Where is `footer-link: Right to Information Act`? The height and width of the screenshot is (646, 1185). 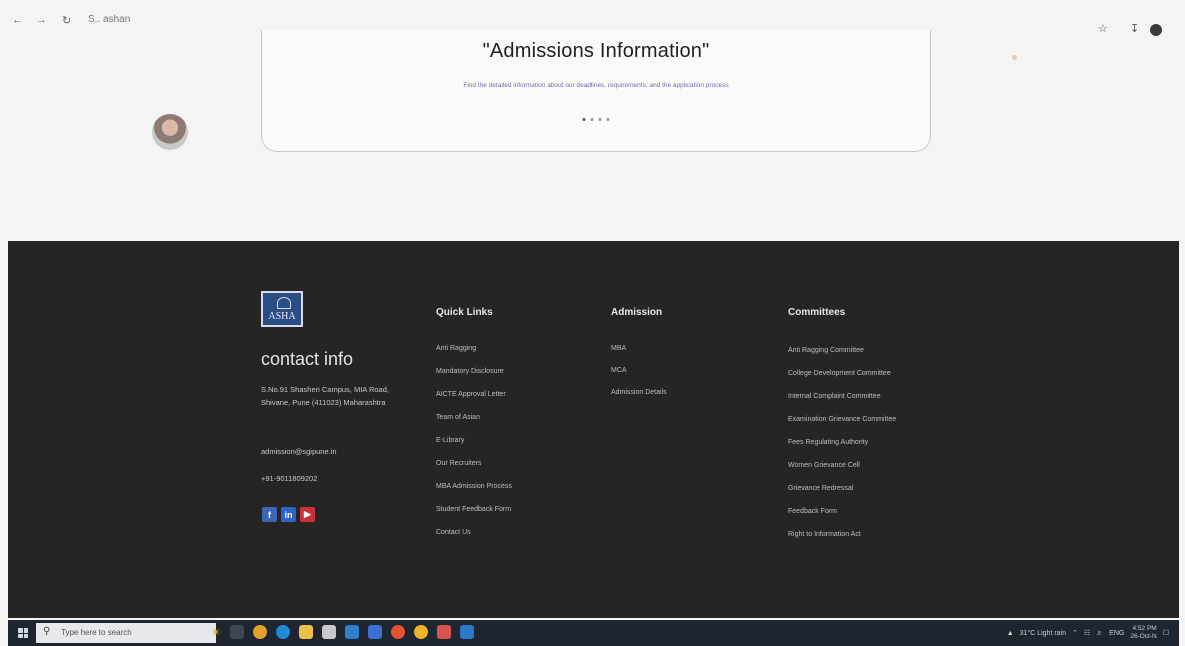 footer-link: Right to Information Act is located at coordinates (824, 534).